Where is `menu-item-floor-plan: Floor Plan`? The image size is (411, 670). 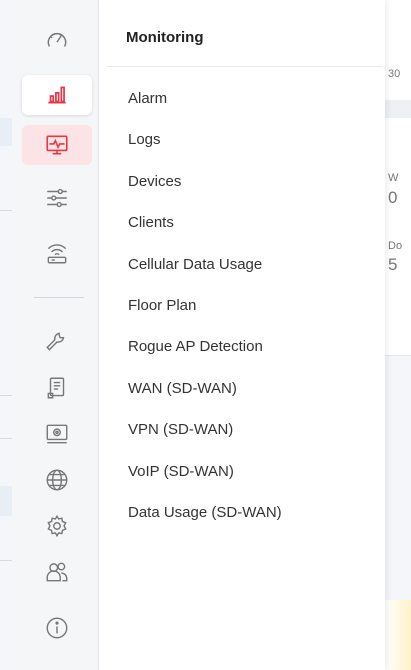
menu-item-floor-plan: Floor Plan is located at coordinates (242, 305).